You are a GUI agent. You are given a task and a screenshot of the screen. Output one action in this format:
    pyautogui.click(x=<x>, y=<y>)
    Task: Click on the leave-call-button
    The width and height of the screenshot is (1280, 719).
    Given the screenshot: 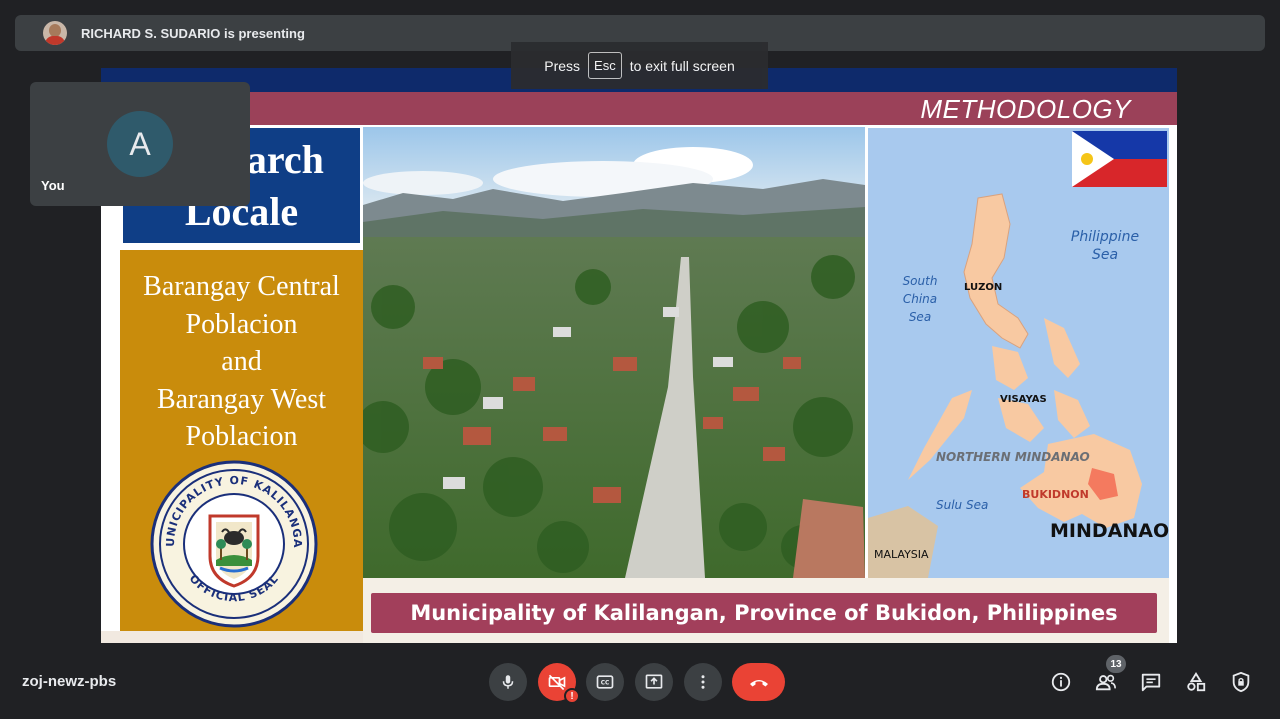 What is the action you would take?
    pyautogui.click(x=758, y=682)
    